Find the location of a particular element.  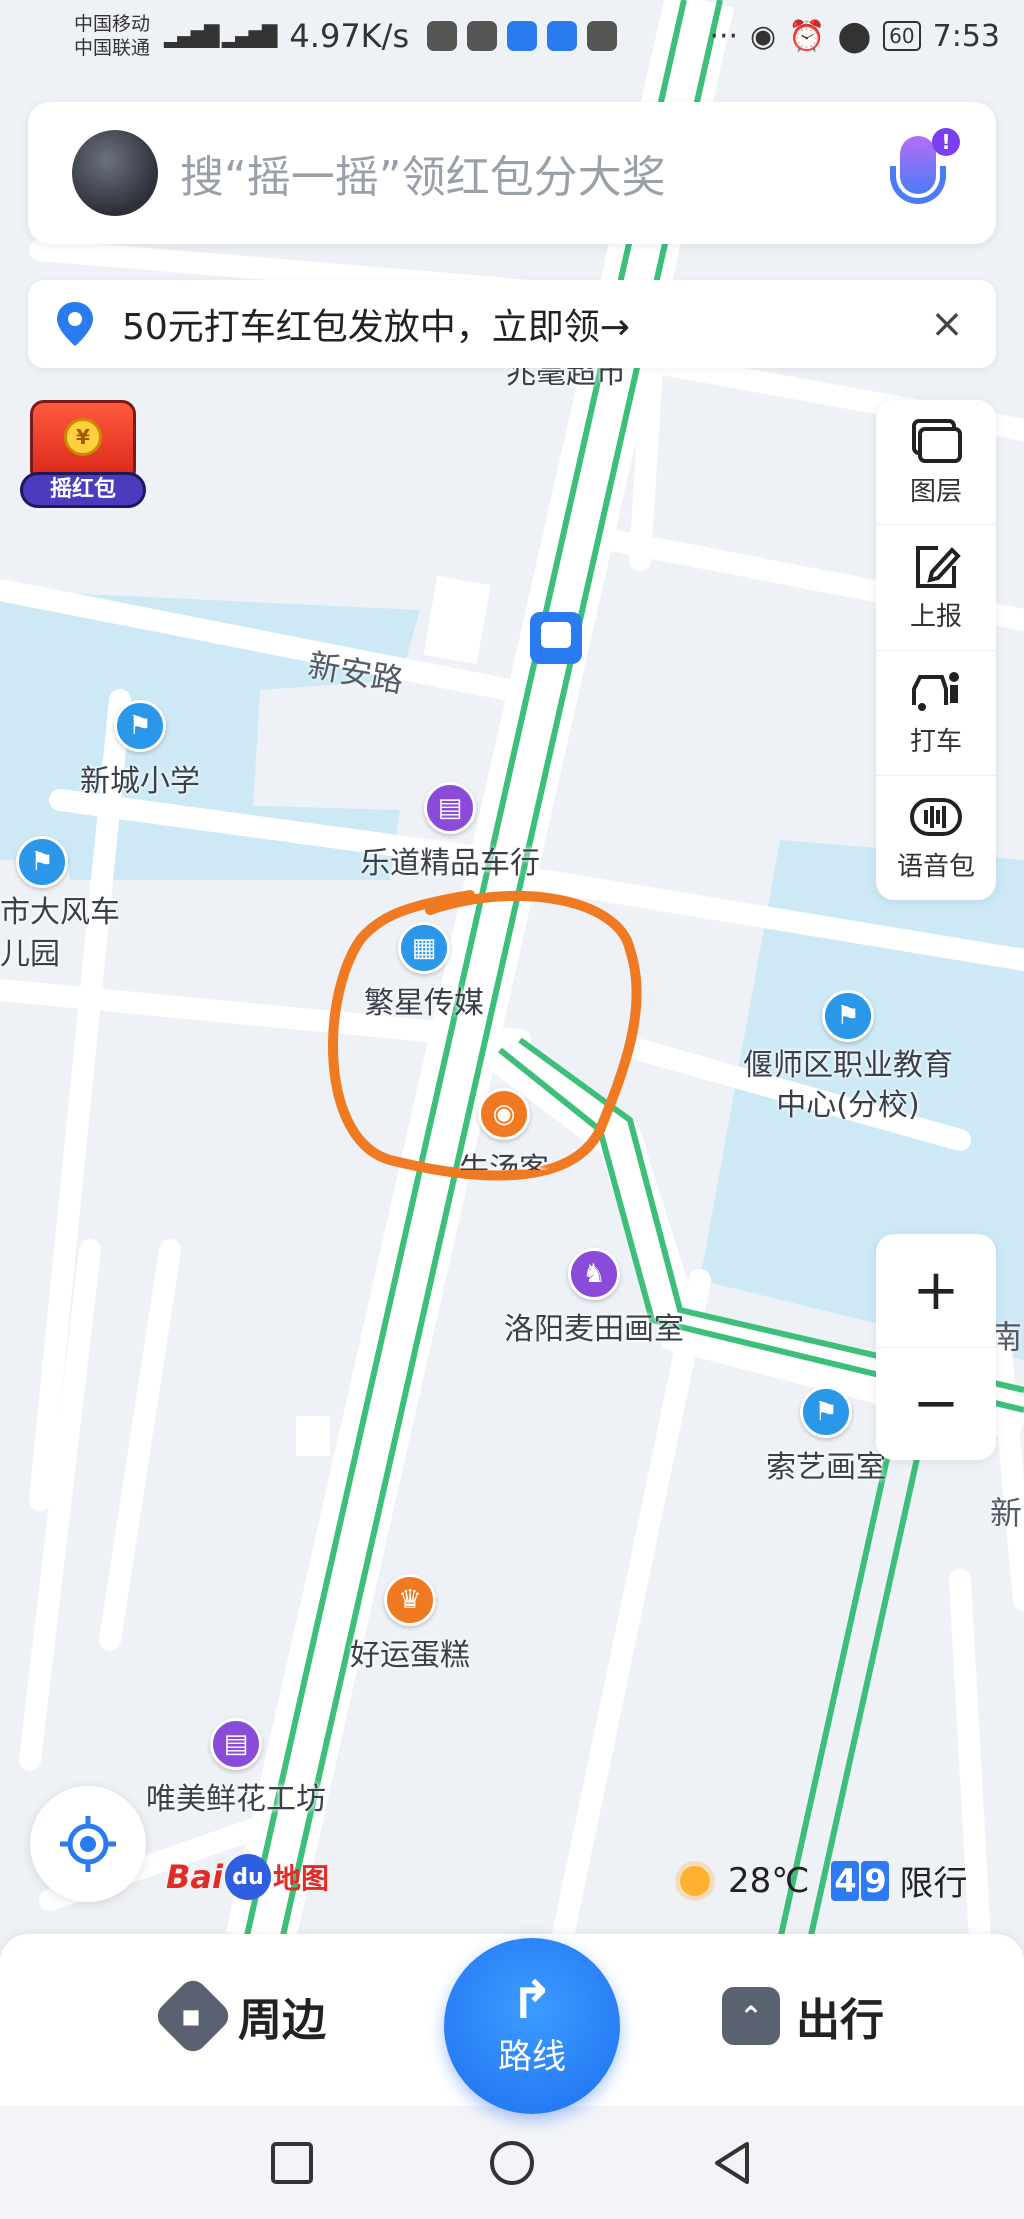

clock: 7:53 is located at coordinates (966, 36).